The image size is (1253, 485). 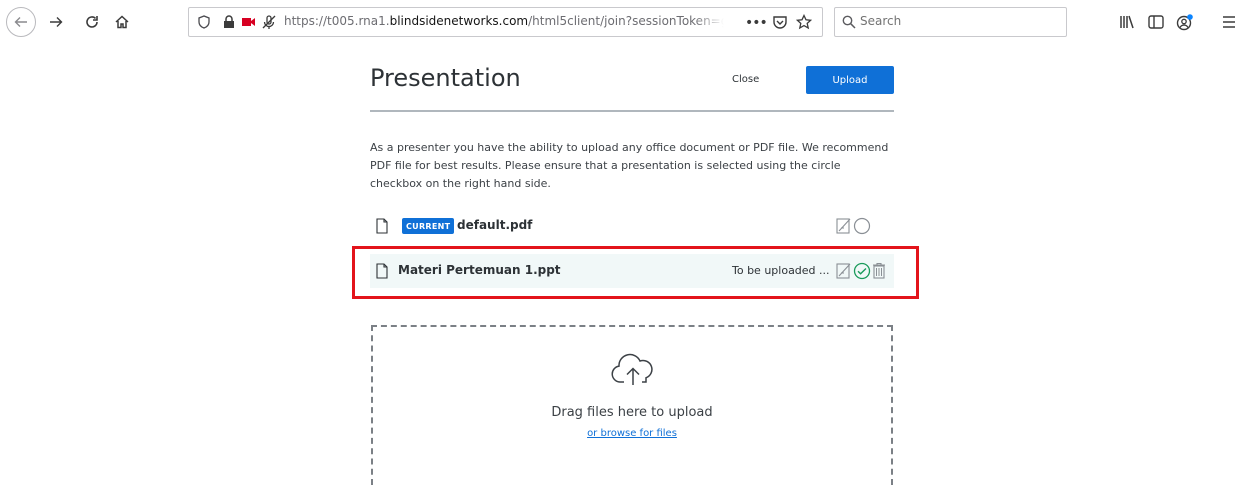 What do you see at coordinates (21, 22) in the screenshot?
I see `back-icon` at bounding box center [21, 22].